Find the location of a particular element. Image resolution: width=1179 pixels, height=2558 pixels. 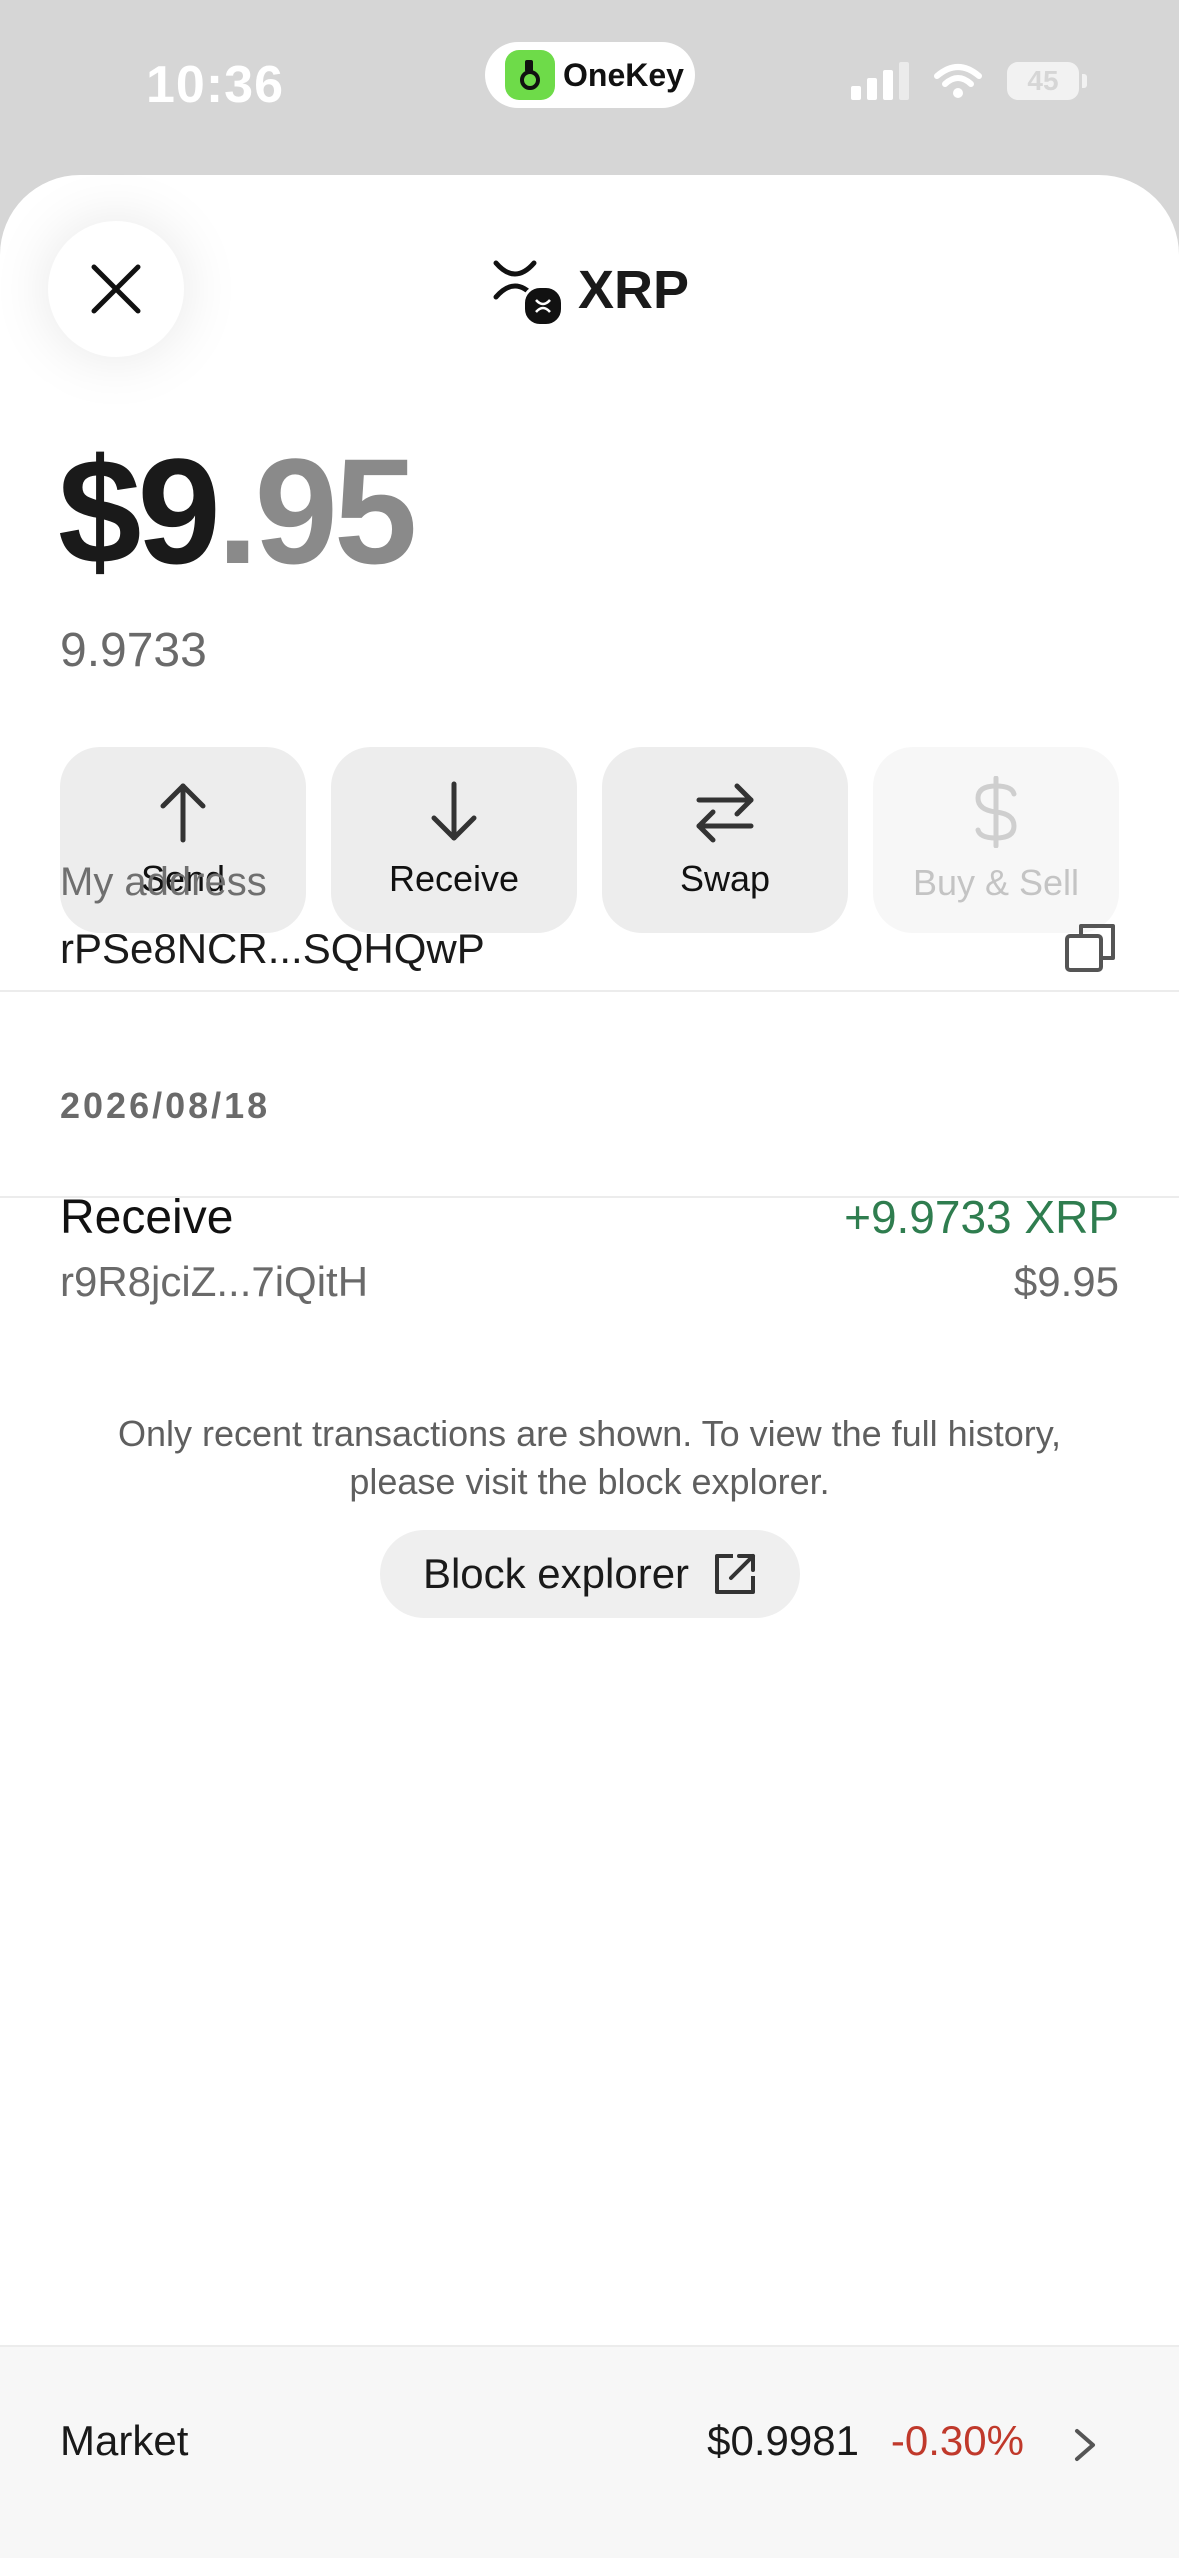

market-change: -0.30% is located at coordinates (957, 2440).